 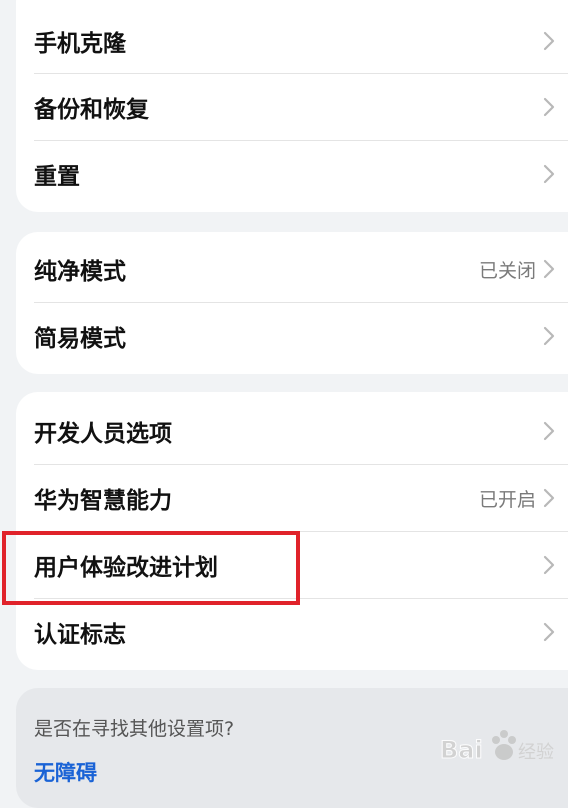 What do you see at coordinates (536, 752) in the screenshot?
I see `svg-text: 经验` at bounding box center [536, 752].